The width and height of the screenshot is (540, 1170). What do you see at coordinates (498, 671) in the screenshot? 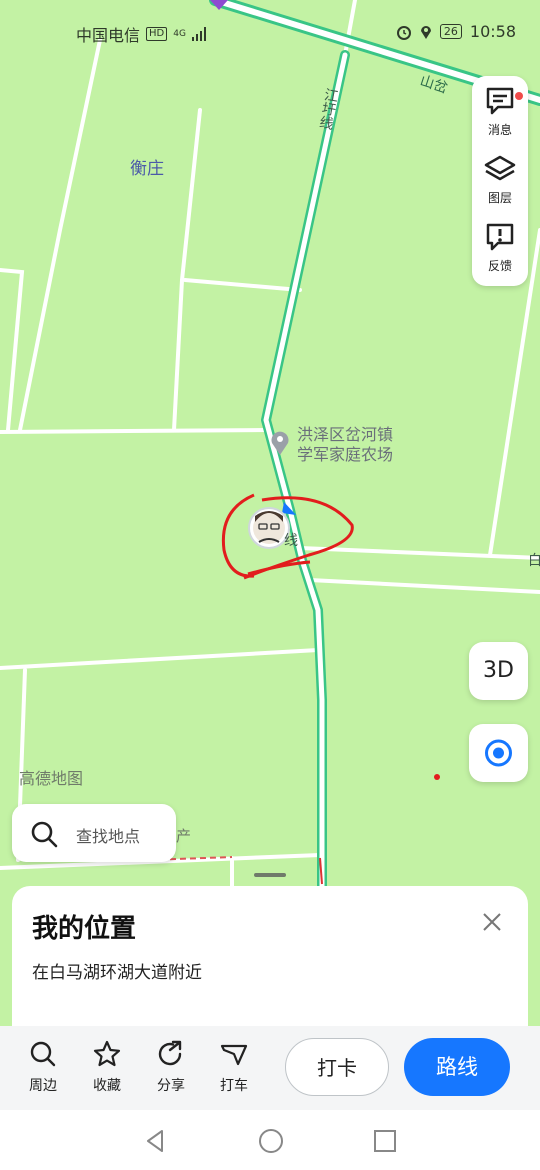
I see `3d-toggle-button: 3D` at bounding box center [498, 671].